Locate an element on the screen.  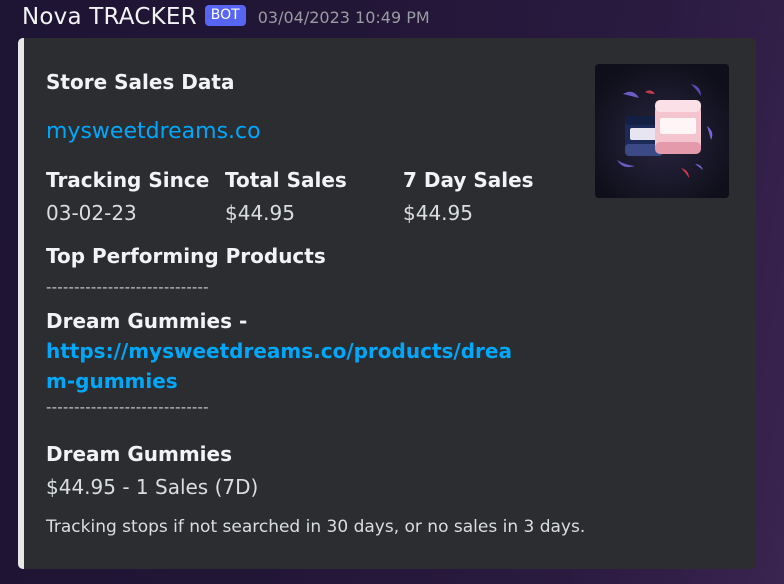
message-timestamp: 03/04/2023 10:49 PM is located at coordinates (343, 17).